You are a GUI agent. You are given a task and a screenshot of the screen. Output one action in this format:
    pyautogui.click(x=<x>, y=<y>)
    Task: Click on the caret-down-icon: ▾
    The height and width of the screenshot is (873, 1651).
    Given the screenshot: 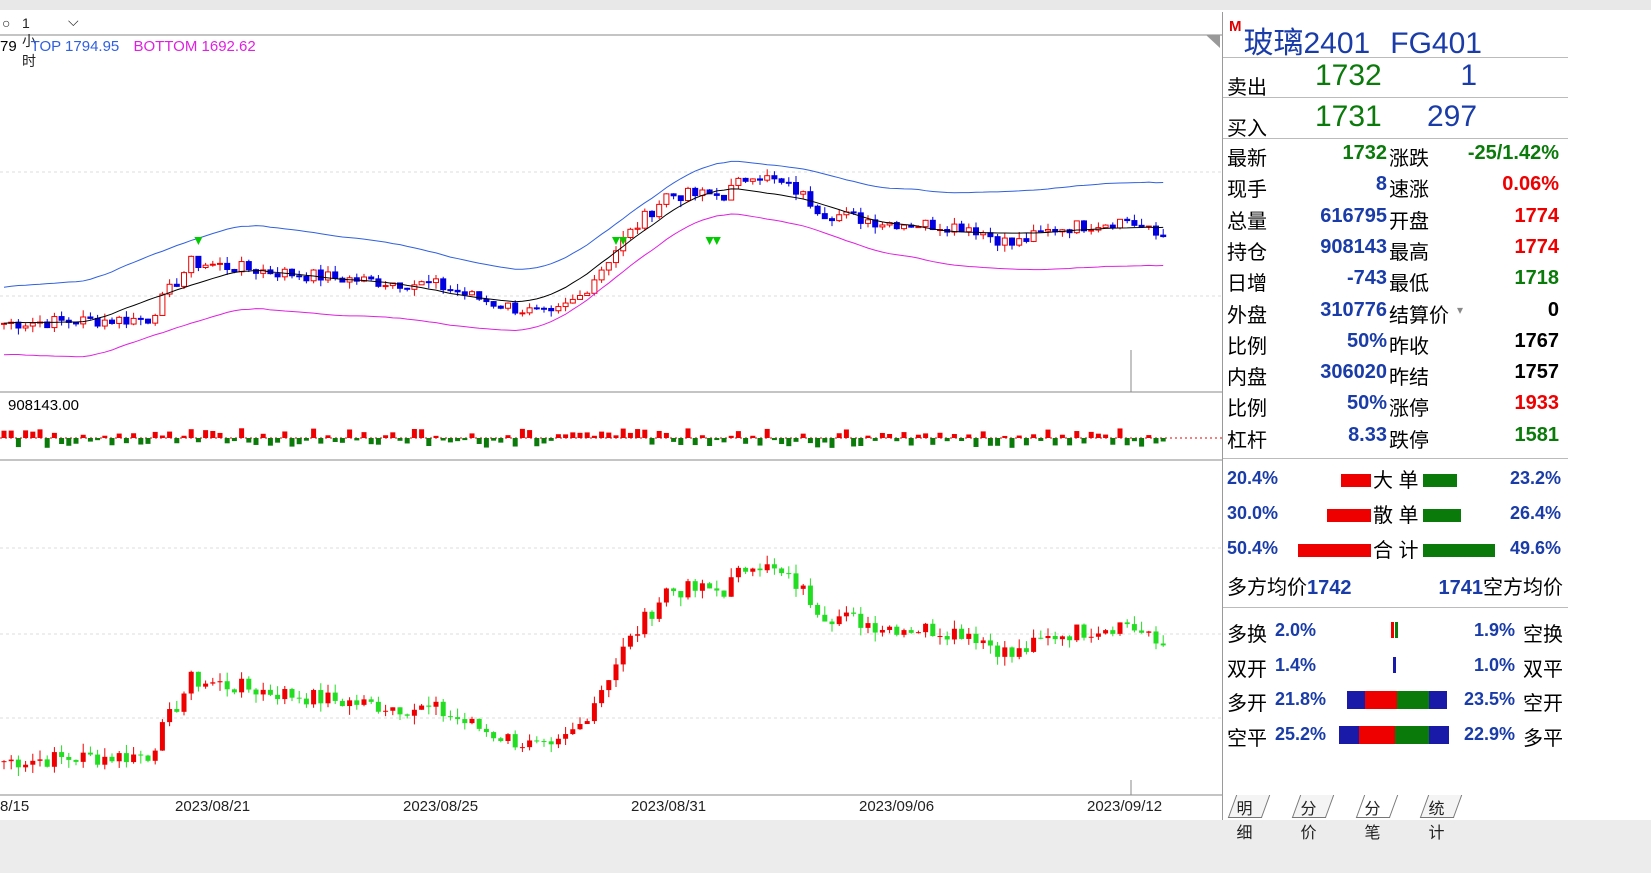 What is the action you would take?
    pyautogui.click(x=1460, y=310)
    